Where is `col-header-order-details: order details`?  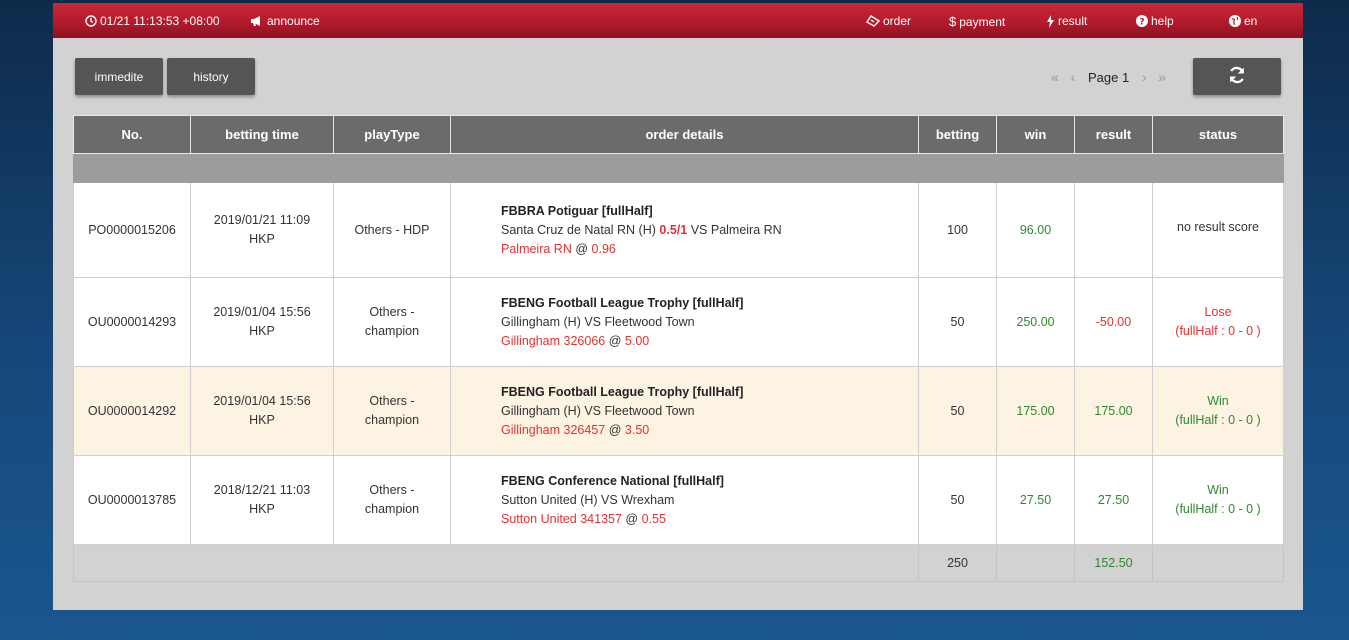
col-header-order-details: order details is located at coordinates (684, 134).